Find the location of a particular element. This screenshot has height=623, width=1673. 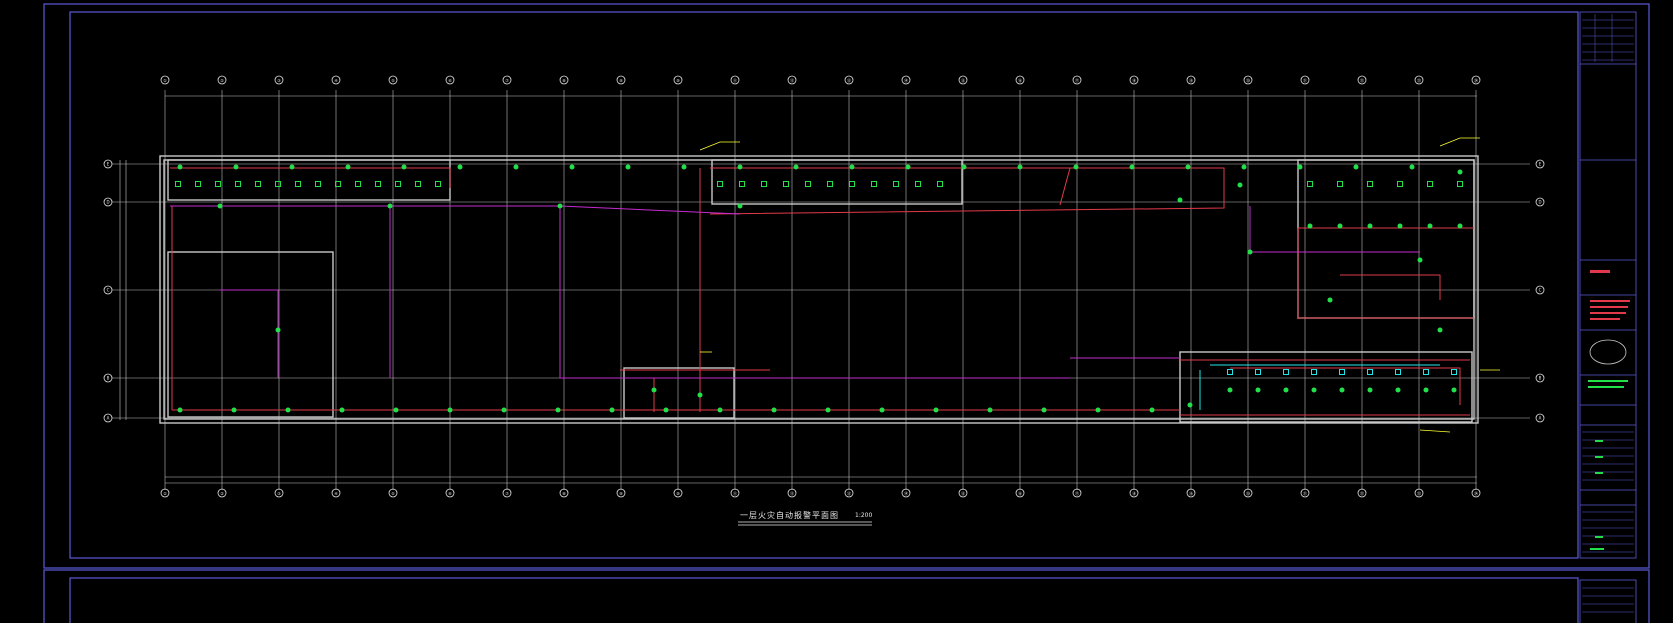

axis-label: ⑦ is located at coordinates (507, 80).